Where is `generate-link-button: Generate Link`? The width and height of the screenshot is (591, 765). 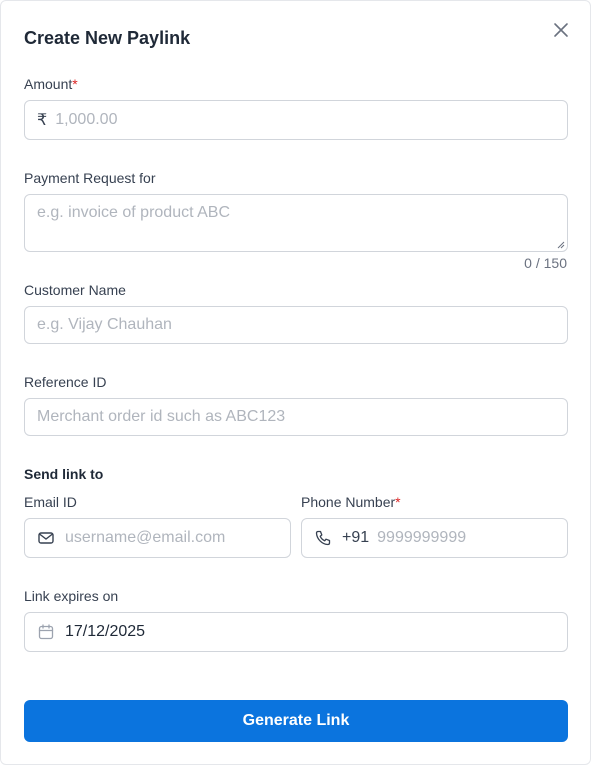 generate-link-button: Generate Link is located at coordinates (296, 721).